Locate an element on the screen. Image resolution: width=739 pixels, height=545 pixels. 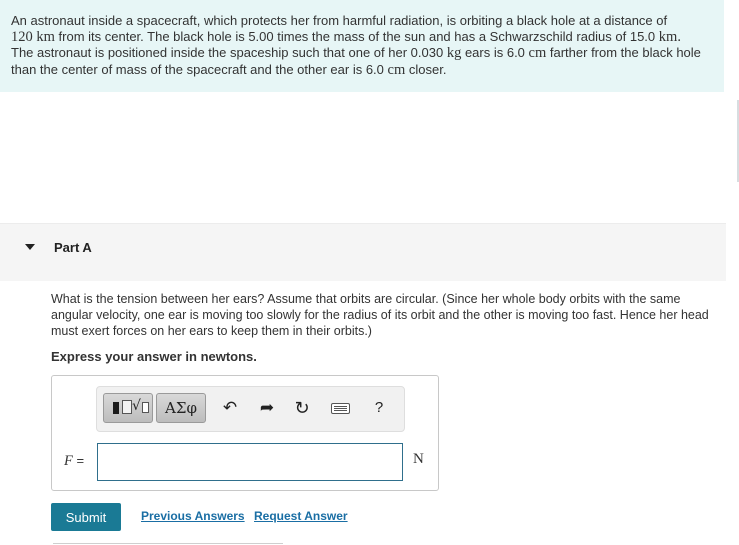
km-unit: km is located at coordinates (45, 37).